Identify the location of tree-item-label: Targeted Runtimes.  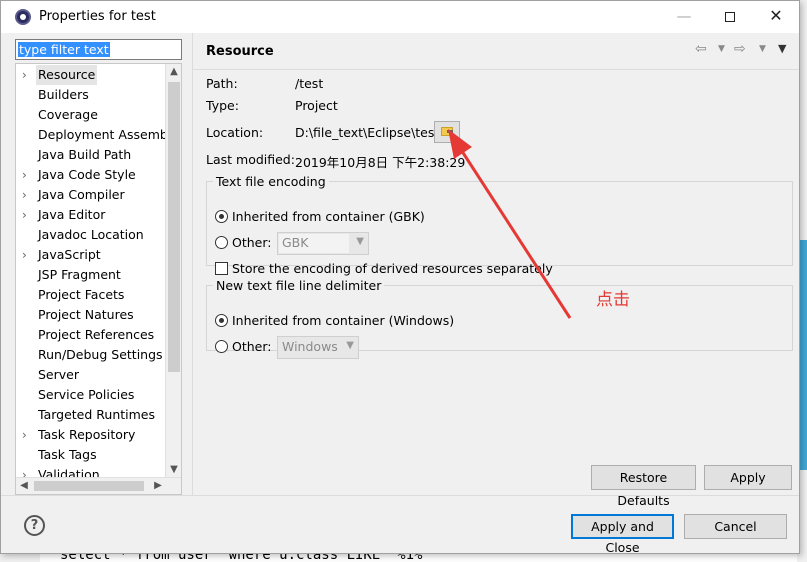
(96, 414).